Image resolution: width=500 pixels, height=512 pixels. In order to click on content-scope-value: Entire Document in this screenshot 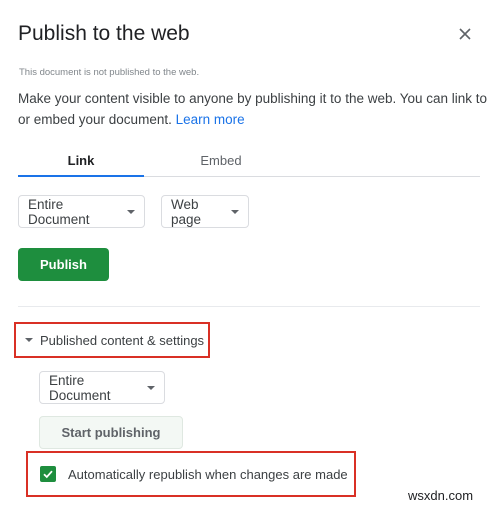, I will do `click(59, 211)`.